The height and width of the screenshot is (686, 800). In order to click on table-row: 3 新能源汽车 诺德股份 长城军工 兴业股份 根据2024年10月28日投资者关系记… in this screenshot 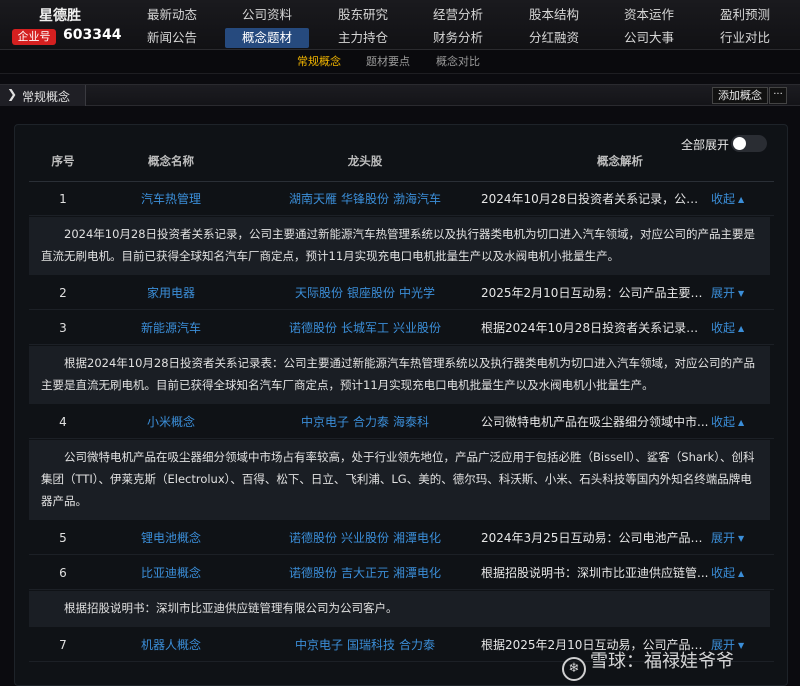, I will do `click(401, 328)`.